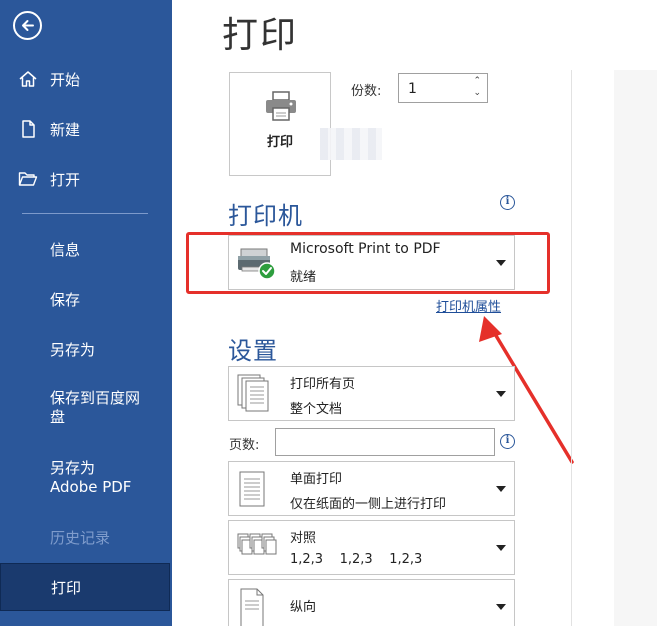 This screenshot has height=626, width=657. Describe the element at coordinates (477, 81) in the screenshot. I see `chevron-up-icon: ⌃` at that location.